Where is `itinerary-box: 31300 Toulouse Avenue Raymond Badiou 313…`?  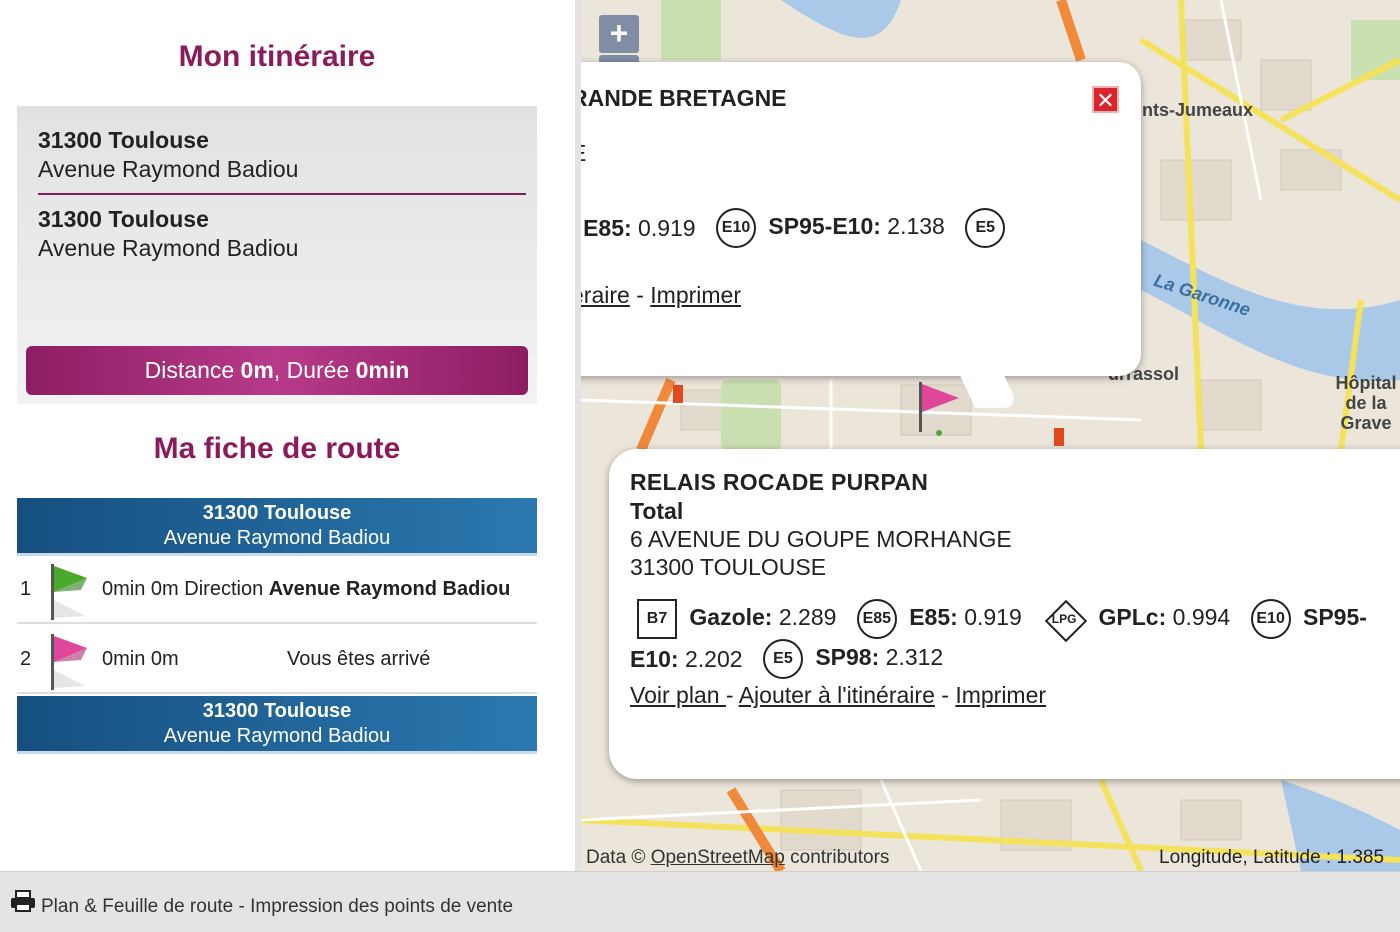 itinerary-box: 31300 Toulouse Avenue Raymond Badiou 313… is located at coordinates (277, 255).